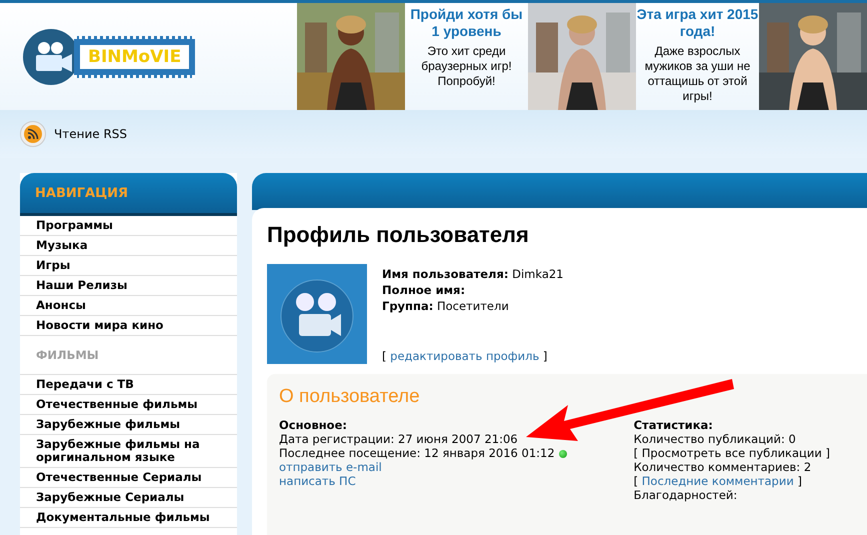 The height and width of the screenshot is (535, 867). I want to click on ad-title: Эта игра хит 2015 года!, so click(697, 23).